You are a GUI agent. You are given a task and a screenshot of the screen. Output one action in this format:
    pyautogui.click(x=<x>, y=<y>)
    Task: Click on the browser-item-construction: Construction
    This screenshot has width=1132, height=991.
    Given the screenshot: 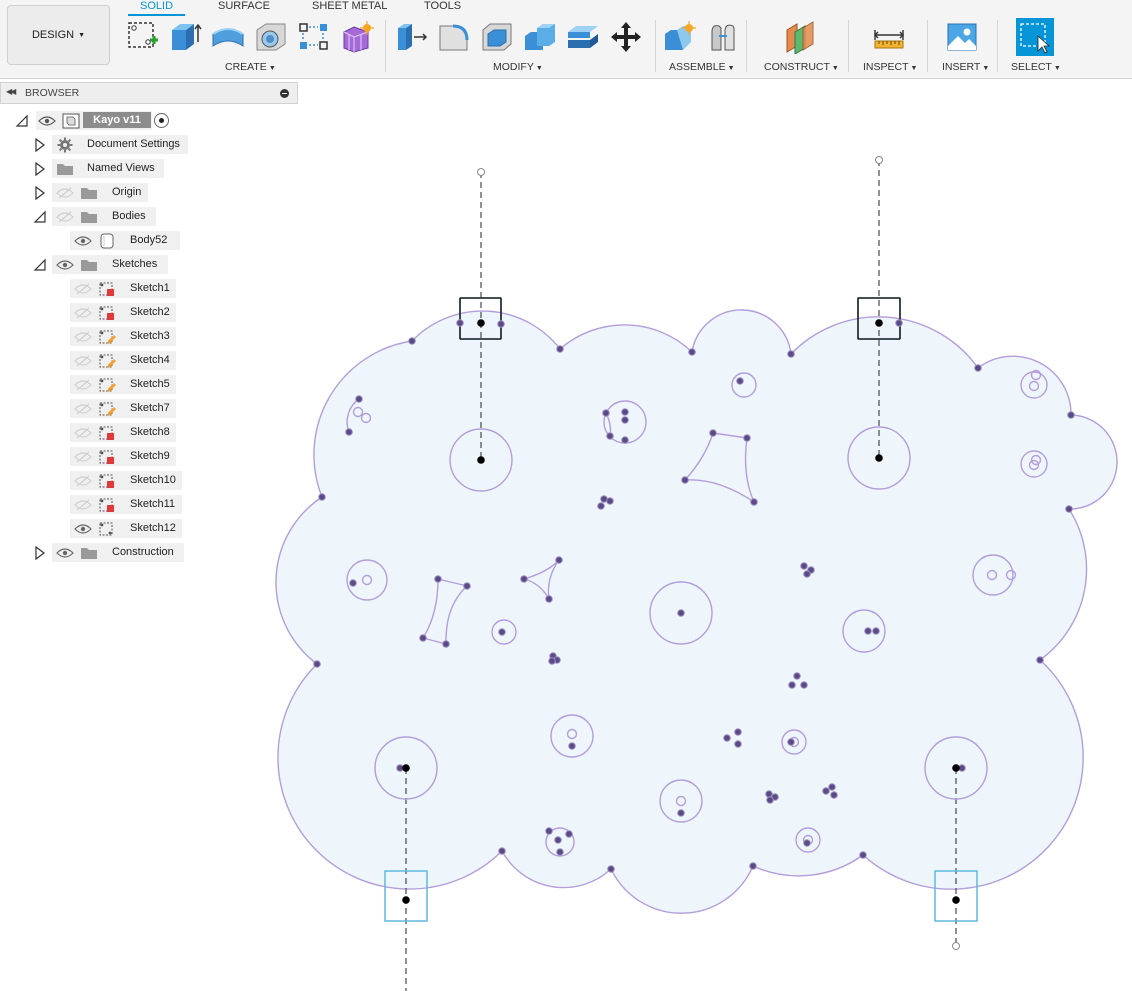 What is the action you would take?
    pyautogui.click(x=149, y=553)
    